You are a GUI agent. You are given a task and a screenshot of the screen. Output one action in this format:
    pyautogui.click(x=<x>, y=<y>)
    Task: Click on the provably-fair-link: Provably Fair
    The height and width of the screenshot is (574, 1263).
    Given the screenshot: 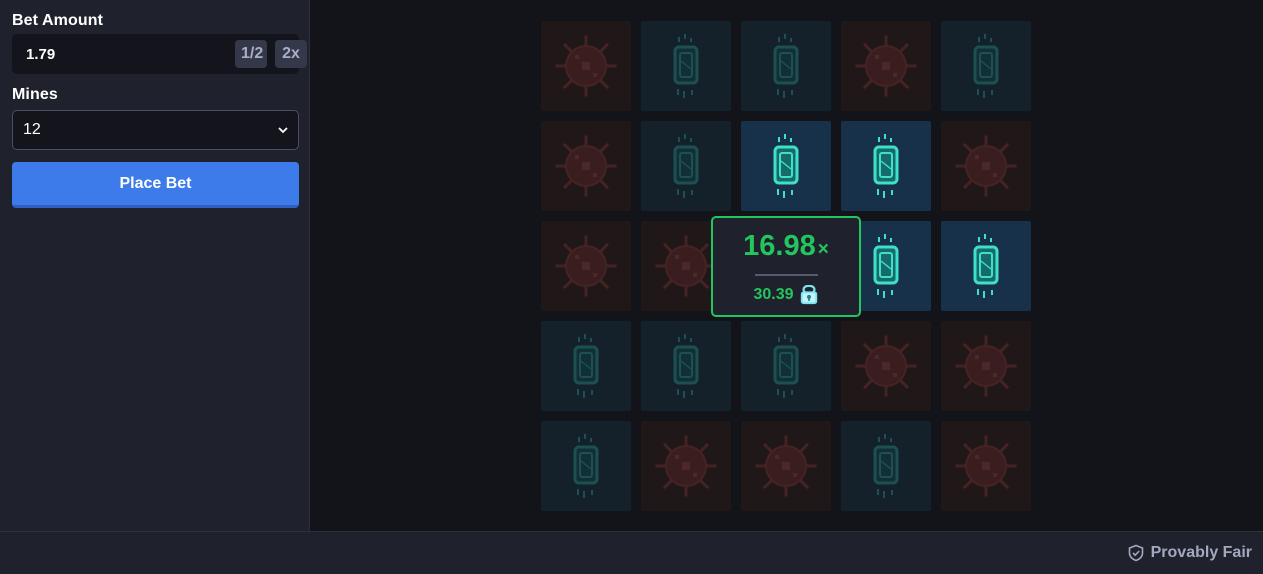 What is the action you would take?
    pyautogui.click(x=1189, y=553)
    